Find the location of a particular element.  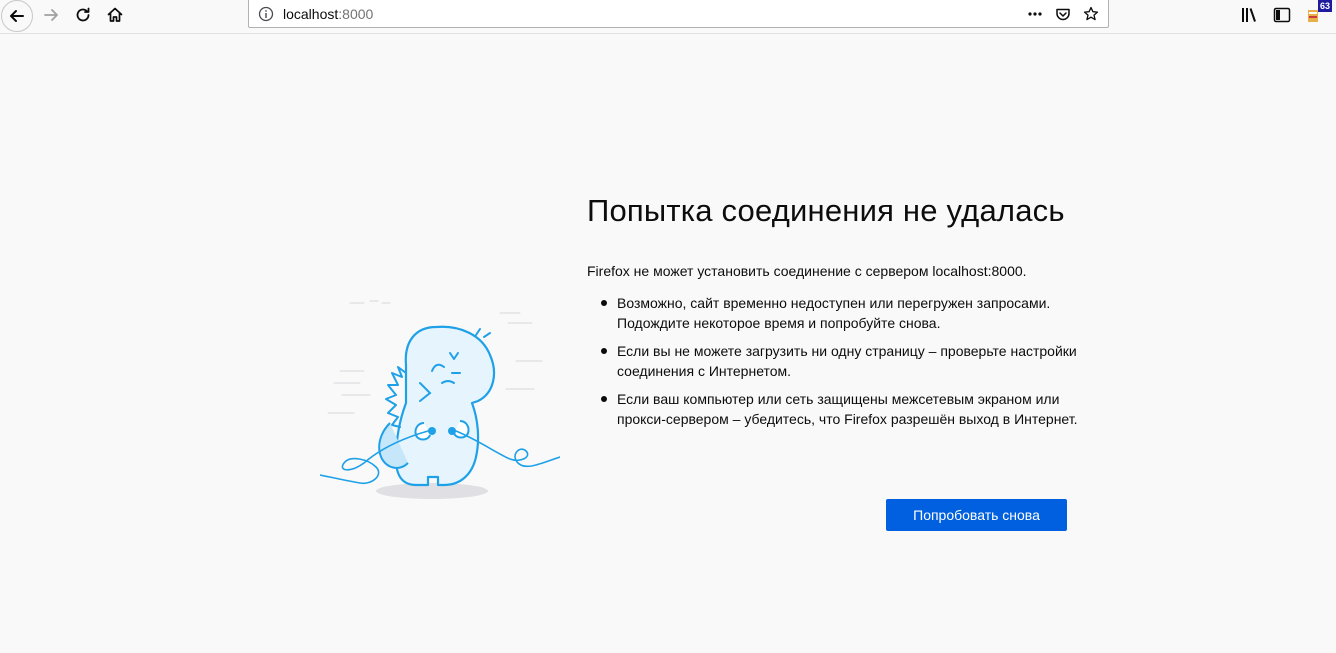

pocket-button is located at coordinates (1063, 14).